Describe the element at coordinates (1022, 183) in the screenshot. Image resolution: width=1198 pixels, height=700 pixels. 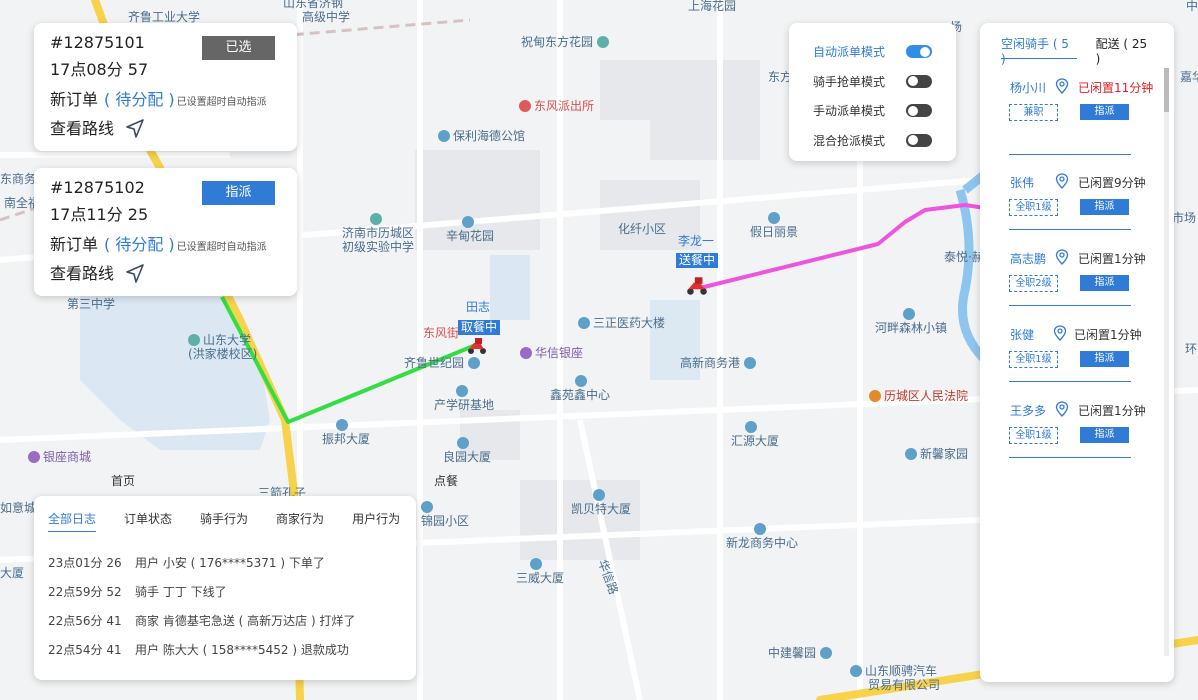
I see `rider-name: 张伟` at that location.